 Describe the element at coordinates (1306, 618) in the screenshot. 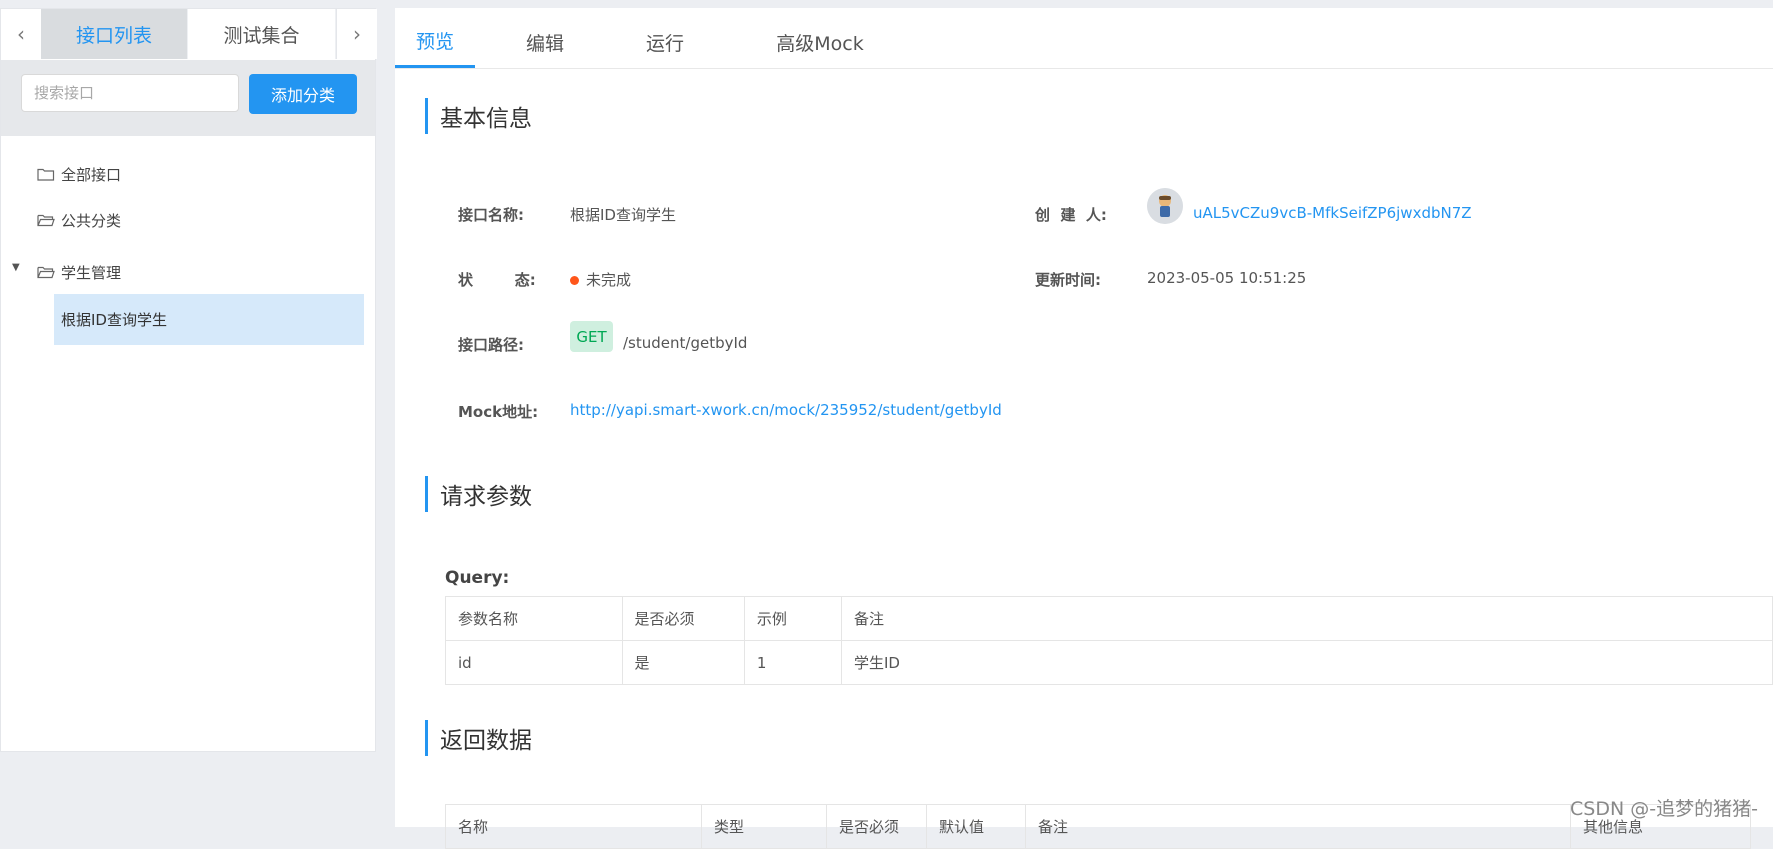

I see `table-header-cell: 备注` at that location.